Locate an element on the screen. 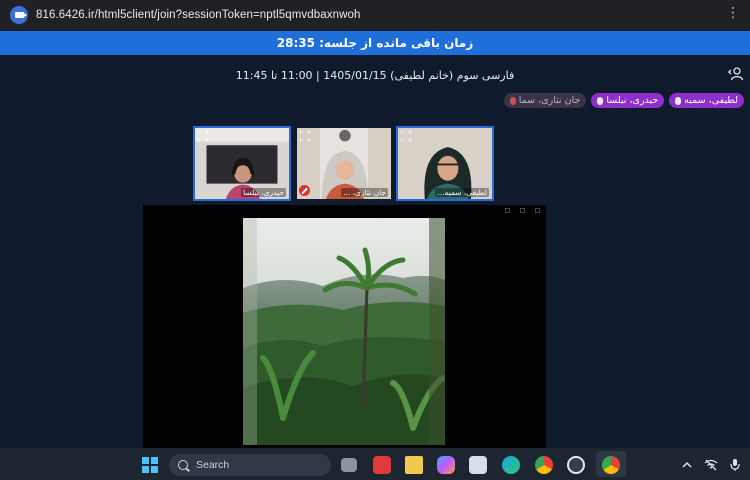 Image resolution: width=750 pixels, height=480 pixels. talking-indicators: لطیفی، سمیه حیدری، نیلسا جان نثاری، سما is located at coordinates (623, 100).